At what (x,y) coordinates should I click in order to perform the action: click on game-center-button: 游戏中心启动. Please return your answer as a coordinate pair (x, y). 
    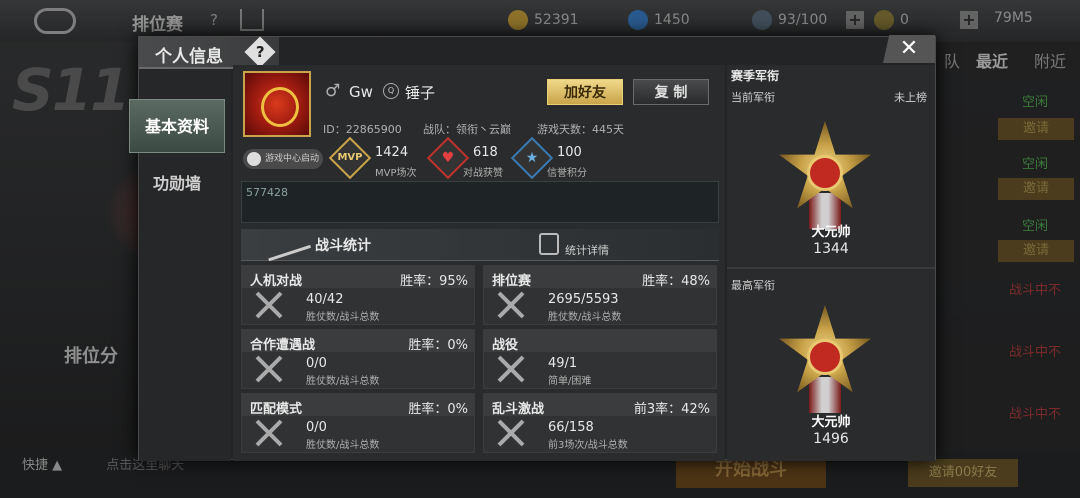
    Looking at the image, I should click on (283, 159).